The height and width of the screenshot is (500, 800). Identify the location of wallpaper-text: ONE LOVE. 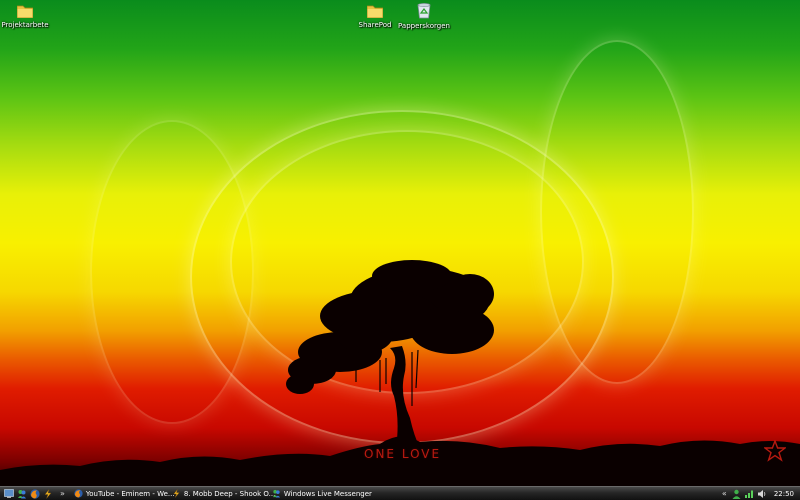
(403, 454).